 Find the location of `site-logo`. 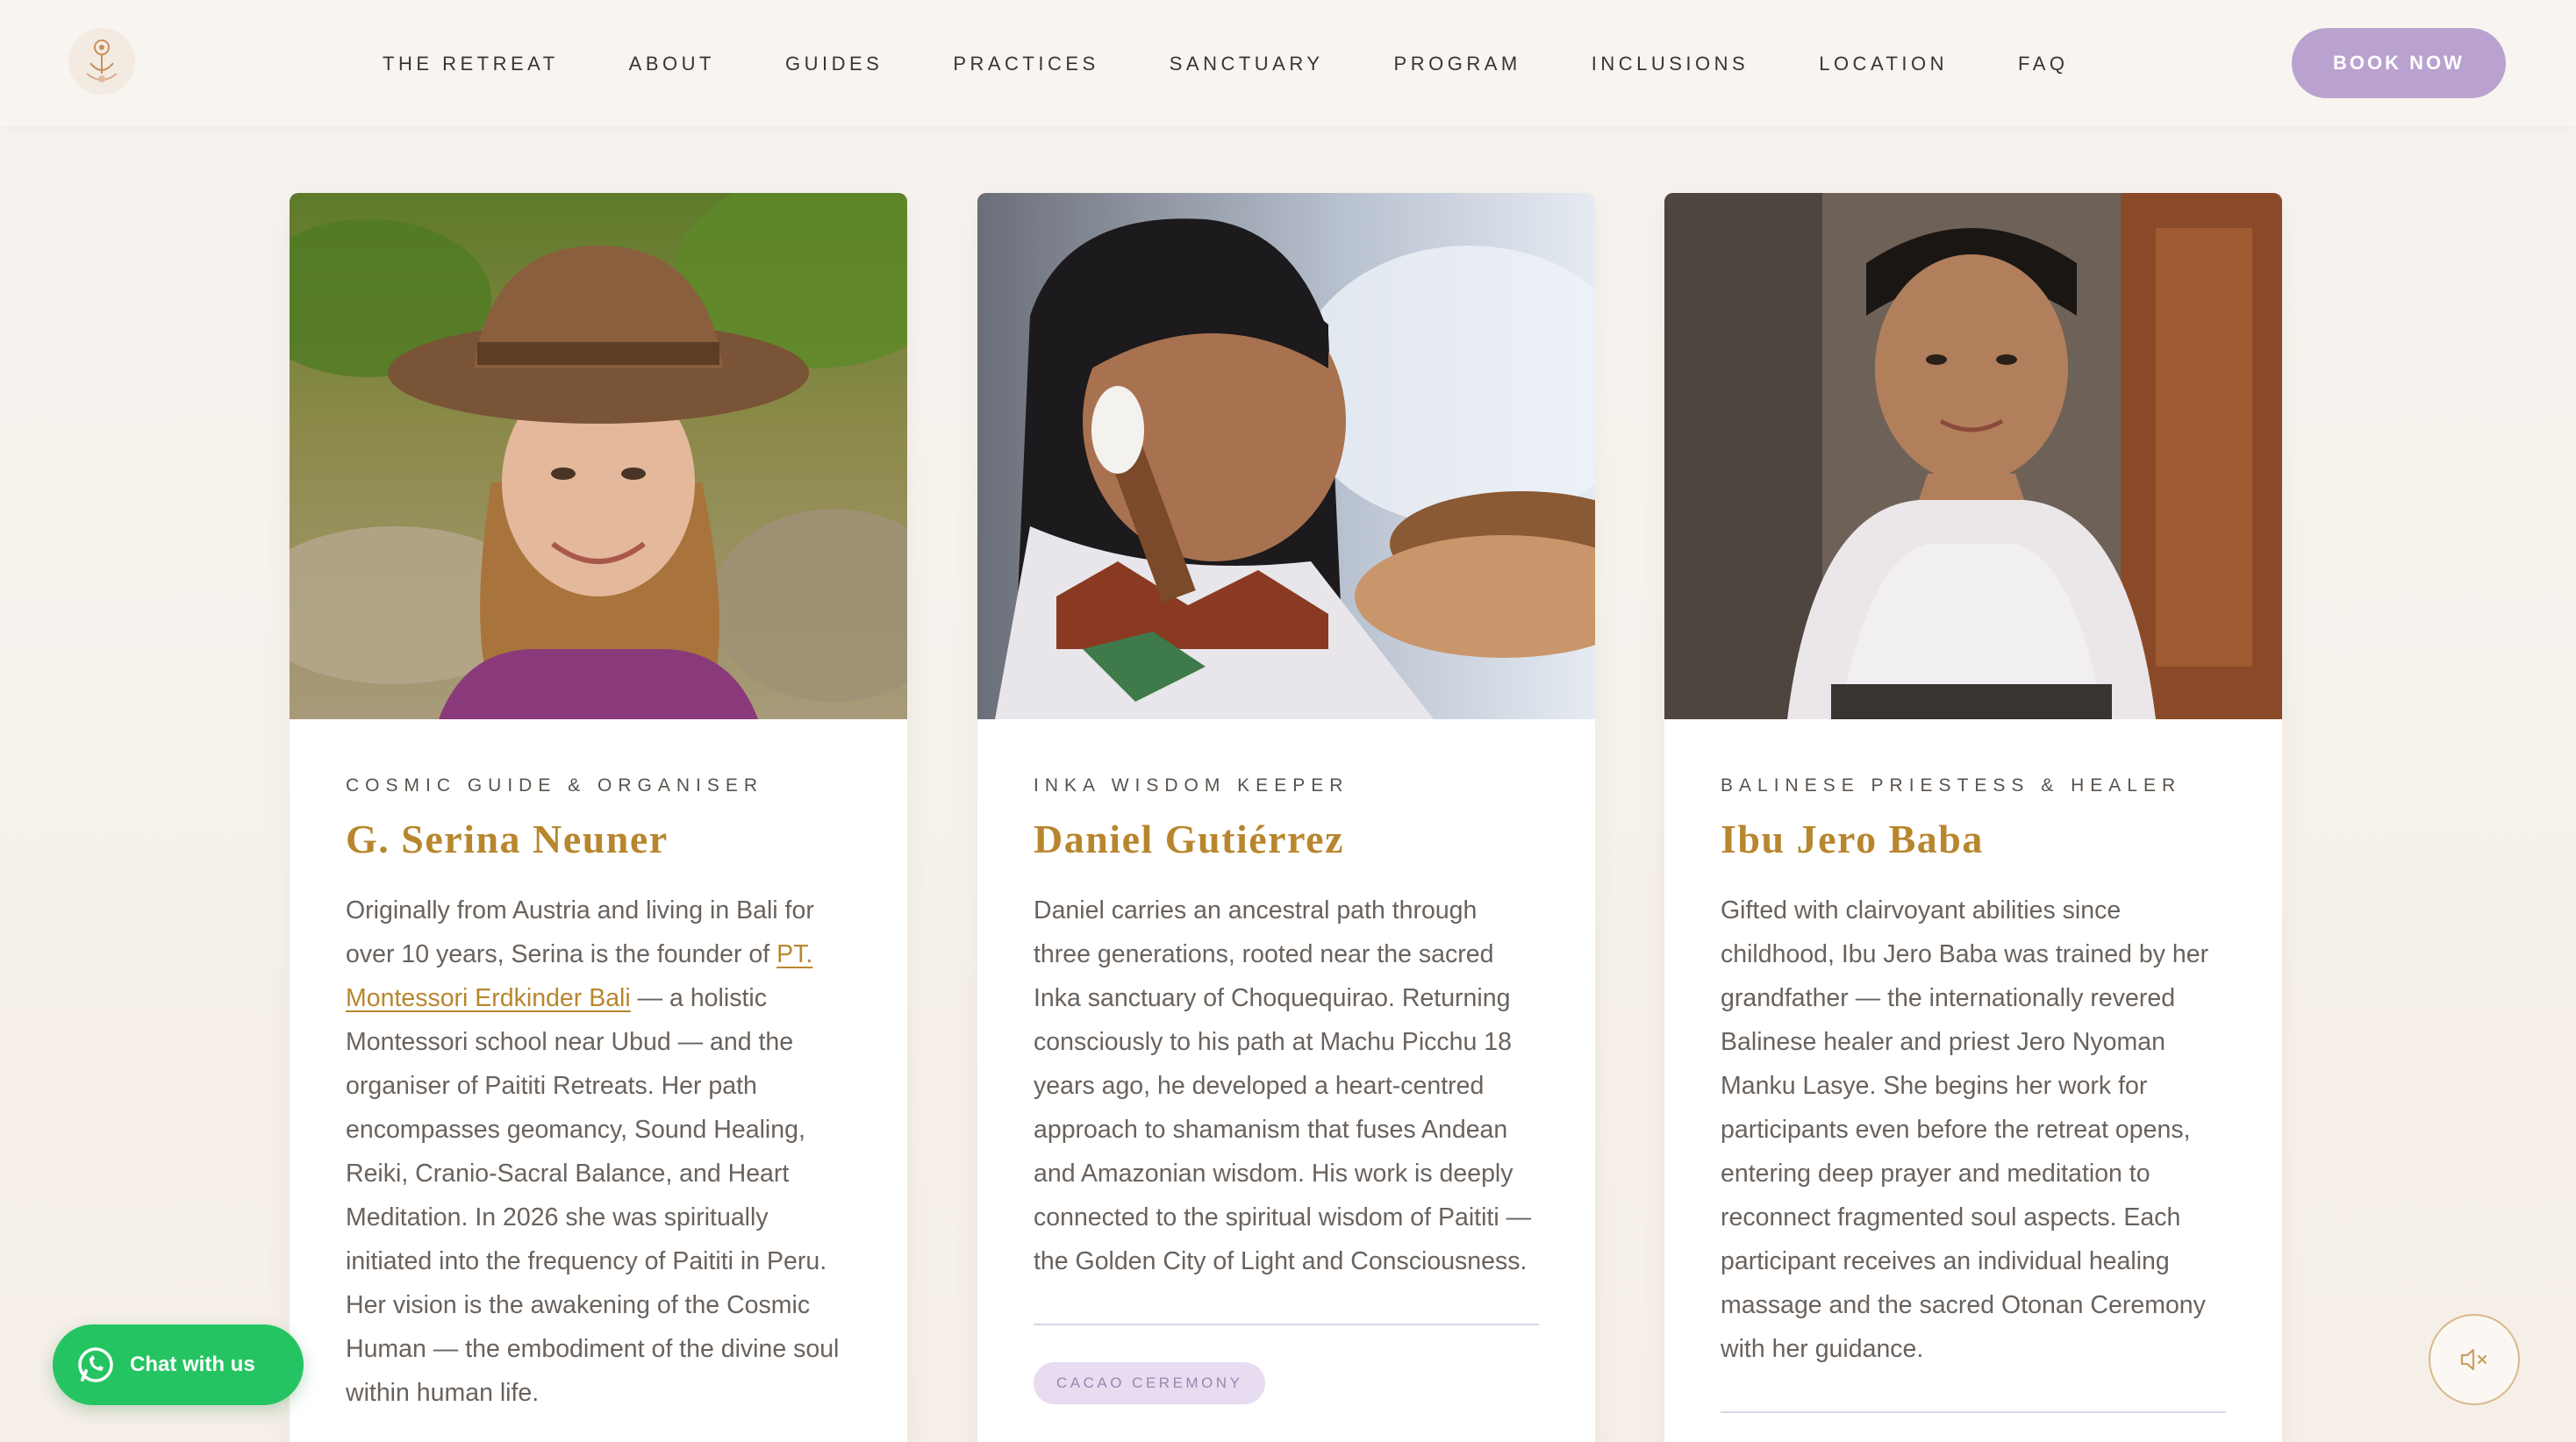

site-logo is located at coordinates (101, 61).